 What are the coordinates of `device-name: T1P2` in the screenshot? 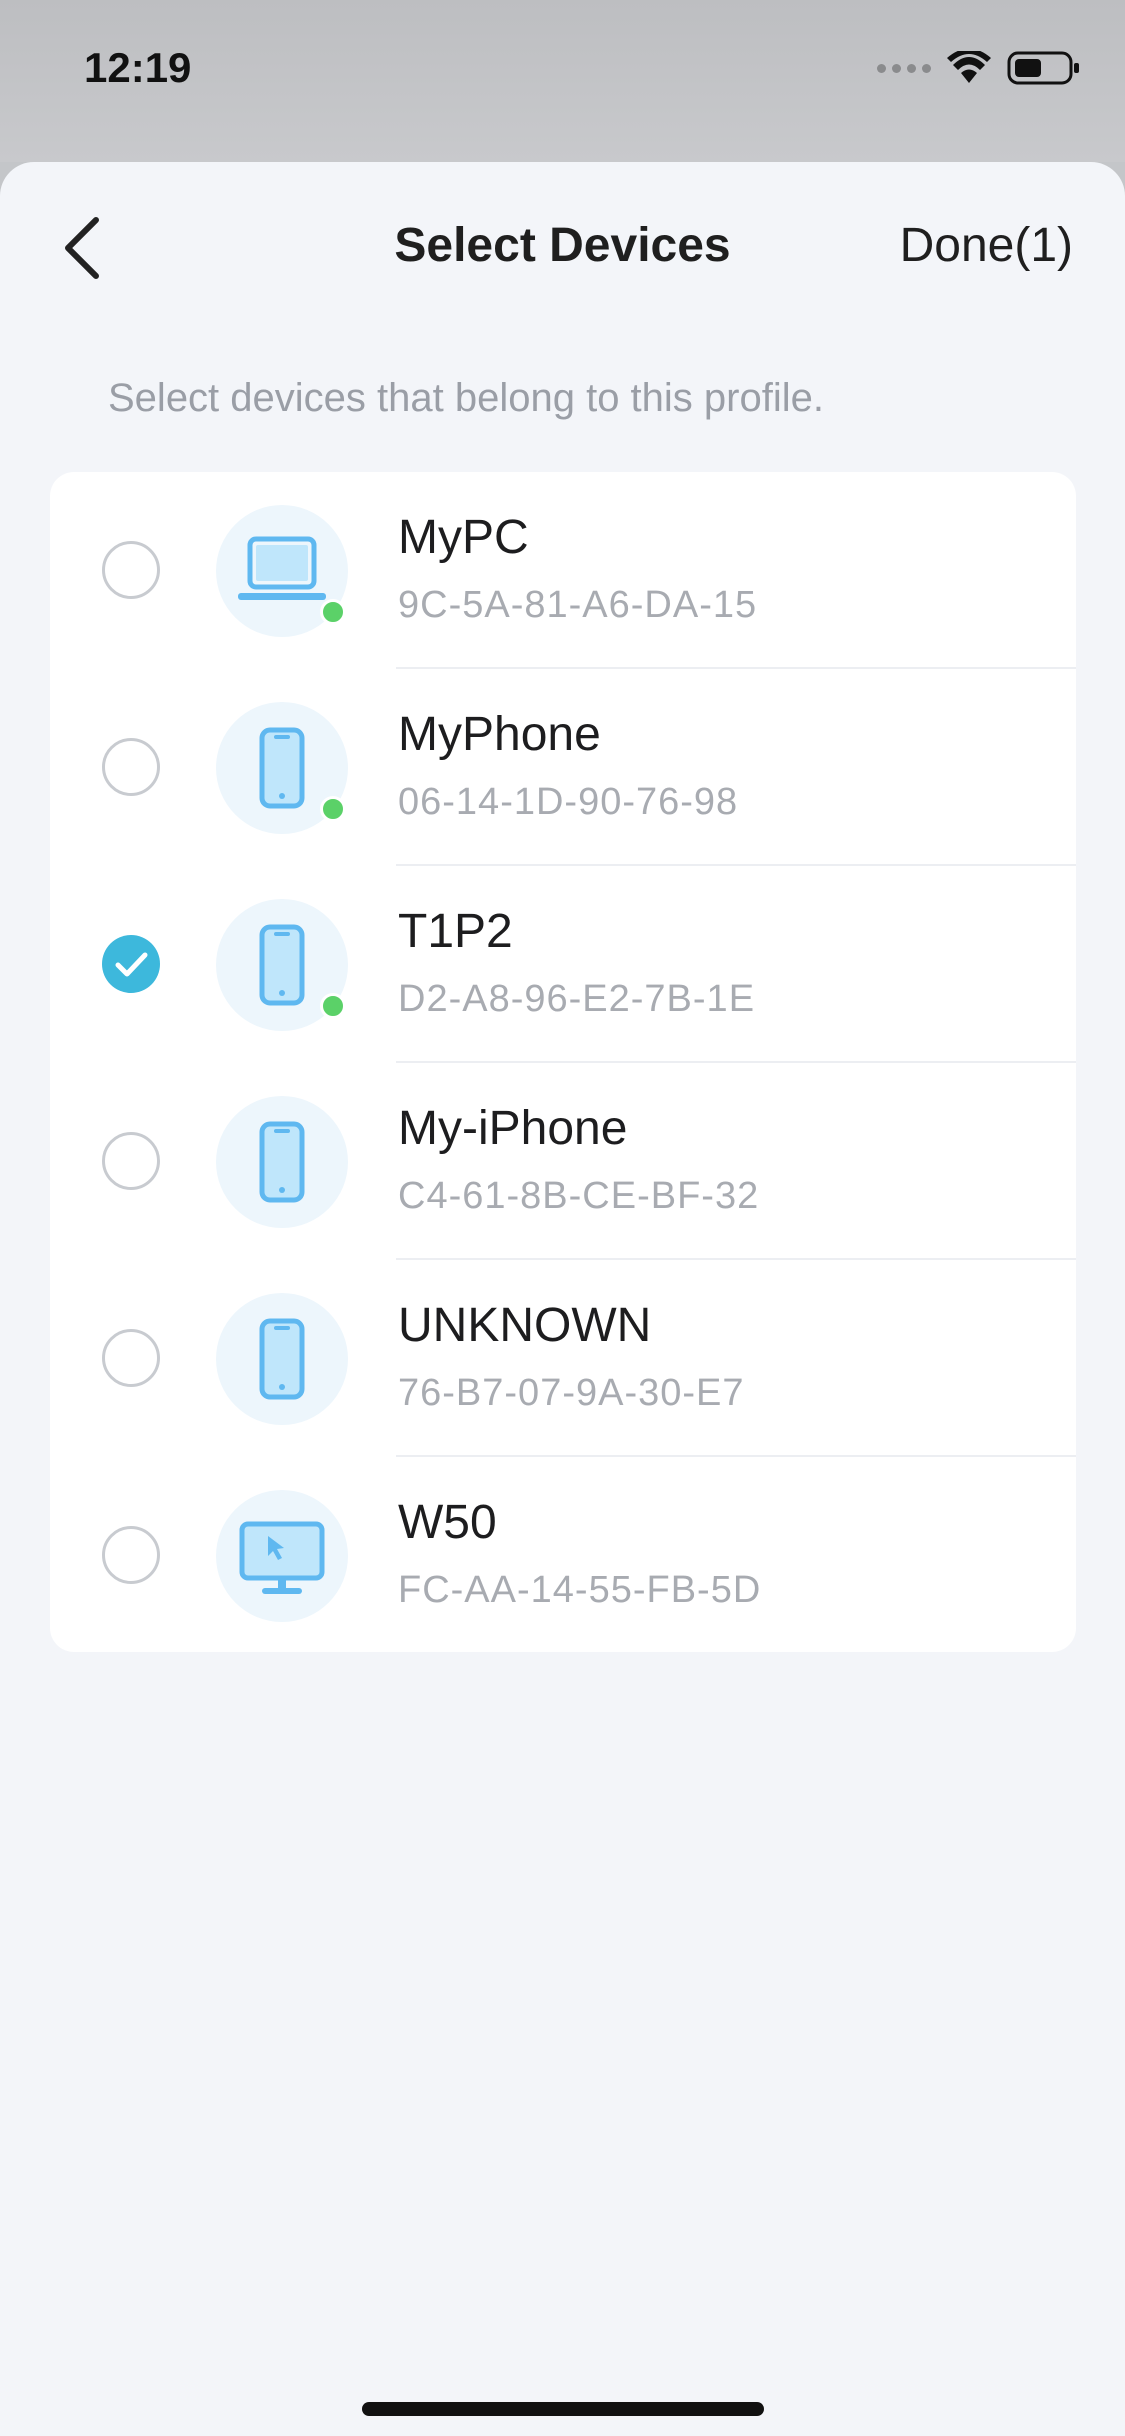 It's located at (455, 931).